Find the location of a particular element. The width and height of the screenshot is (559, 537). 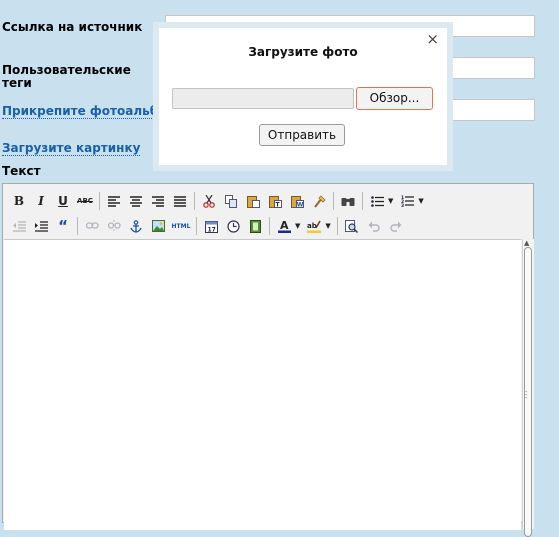

scroll-up-icon: ▲ is located at coordinates (526, 243).